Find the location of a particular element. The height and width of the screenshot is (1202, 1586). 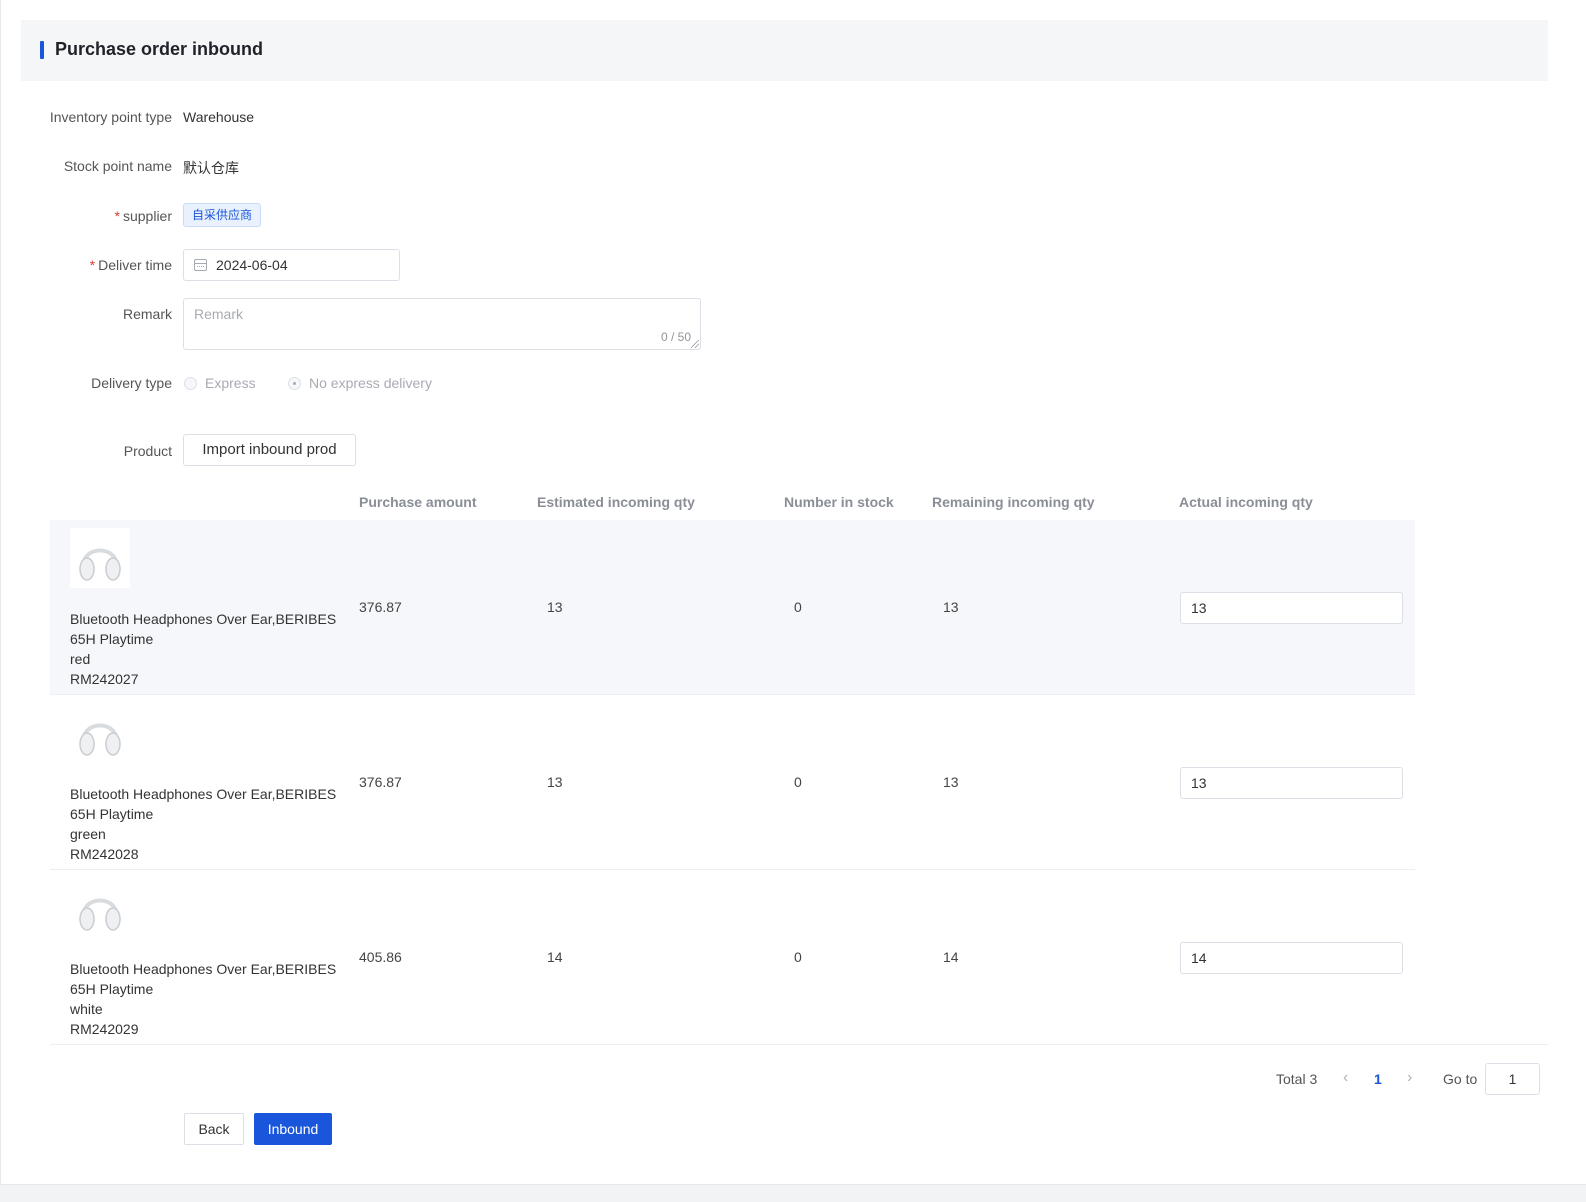

remark-label: Remark is located at coordinates (147, 314).